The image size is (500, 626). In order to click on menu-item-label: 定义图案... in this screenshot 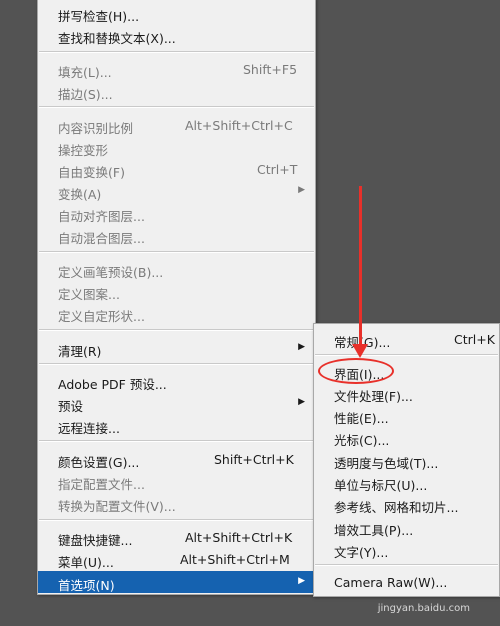, I will do `click(89, 294)`.